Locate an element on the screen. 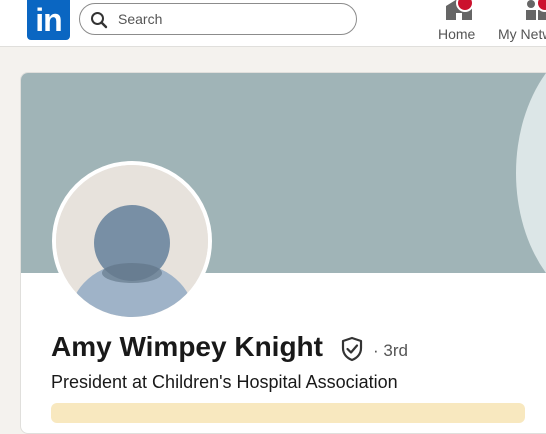 The image size is (546, 434). promo-banner is located at coordinates (288, 413).